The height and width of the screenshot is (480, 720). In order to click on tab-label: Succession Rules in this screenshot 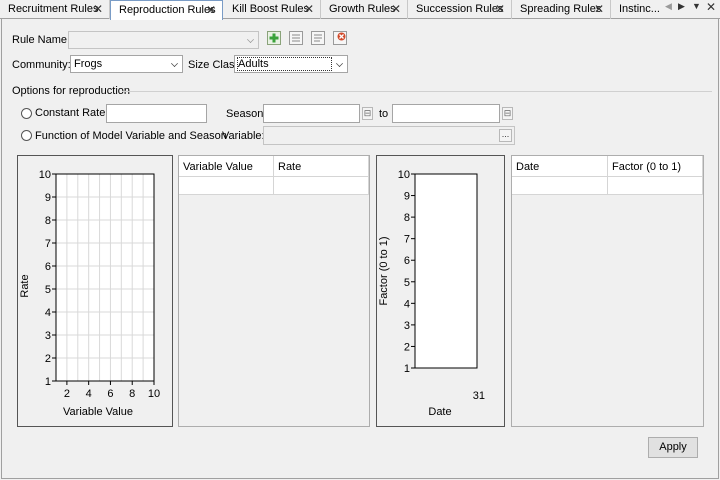, I will do `click(460, 9)`.